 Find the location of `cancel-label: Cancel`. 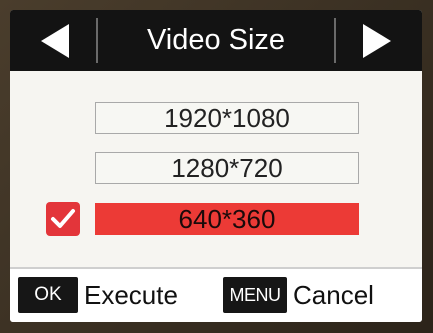

cancel-label: Cancel is located at coordinates (333, 295).